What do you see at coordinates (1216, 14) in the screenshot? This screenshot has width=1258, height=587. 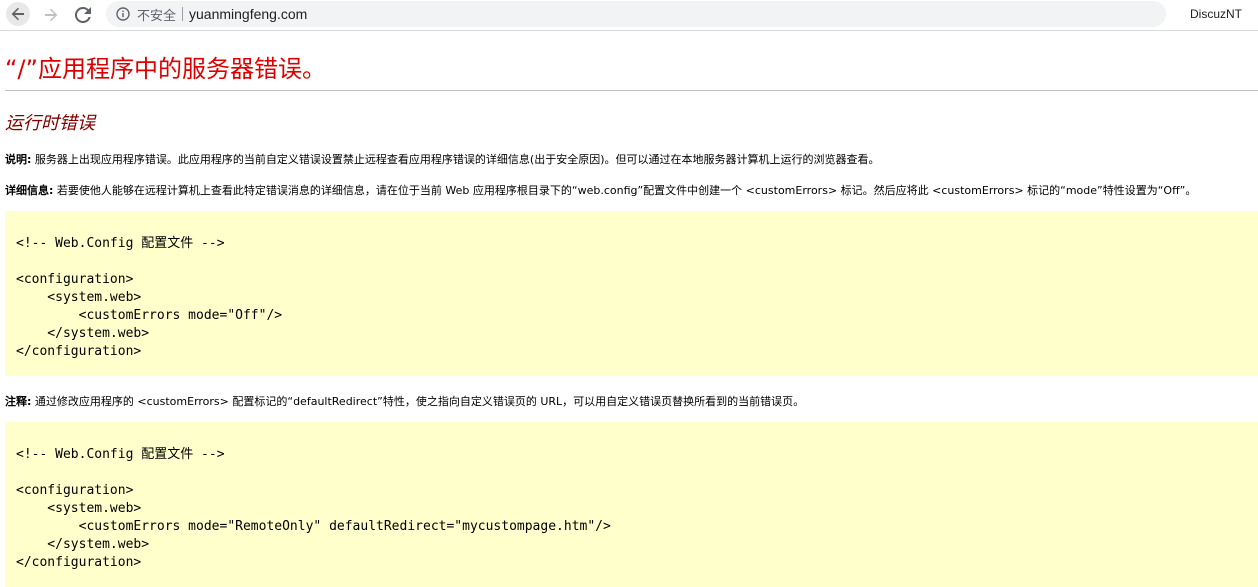 I see `extension-label: DiscuzNT` at bounding box center [1216, 14].